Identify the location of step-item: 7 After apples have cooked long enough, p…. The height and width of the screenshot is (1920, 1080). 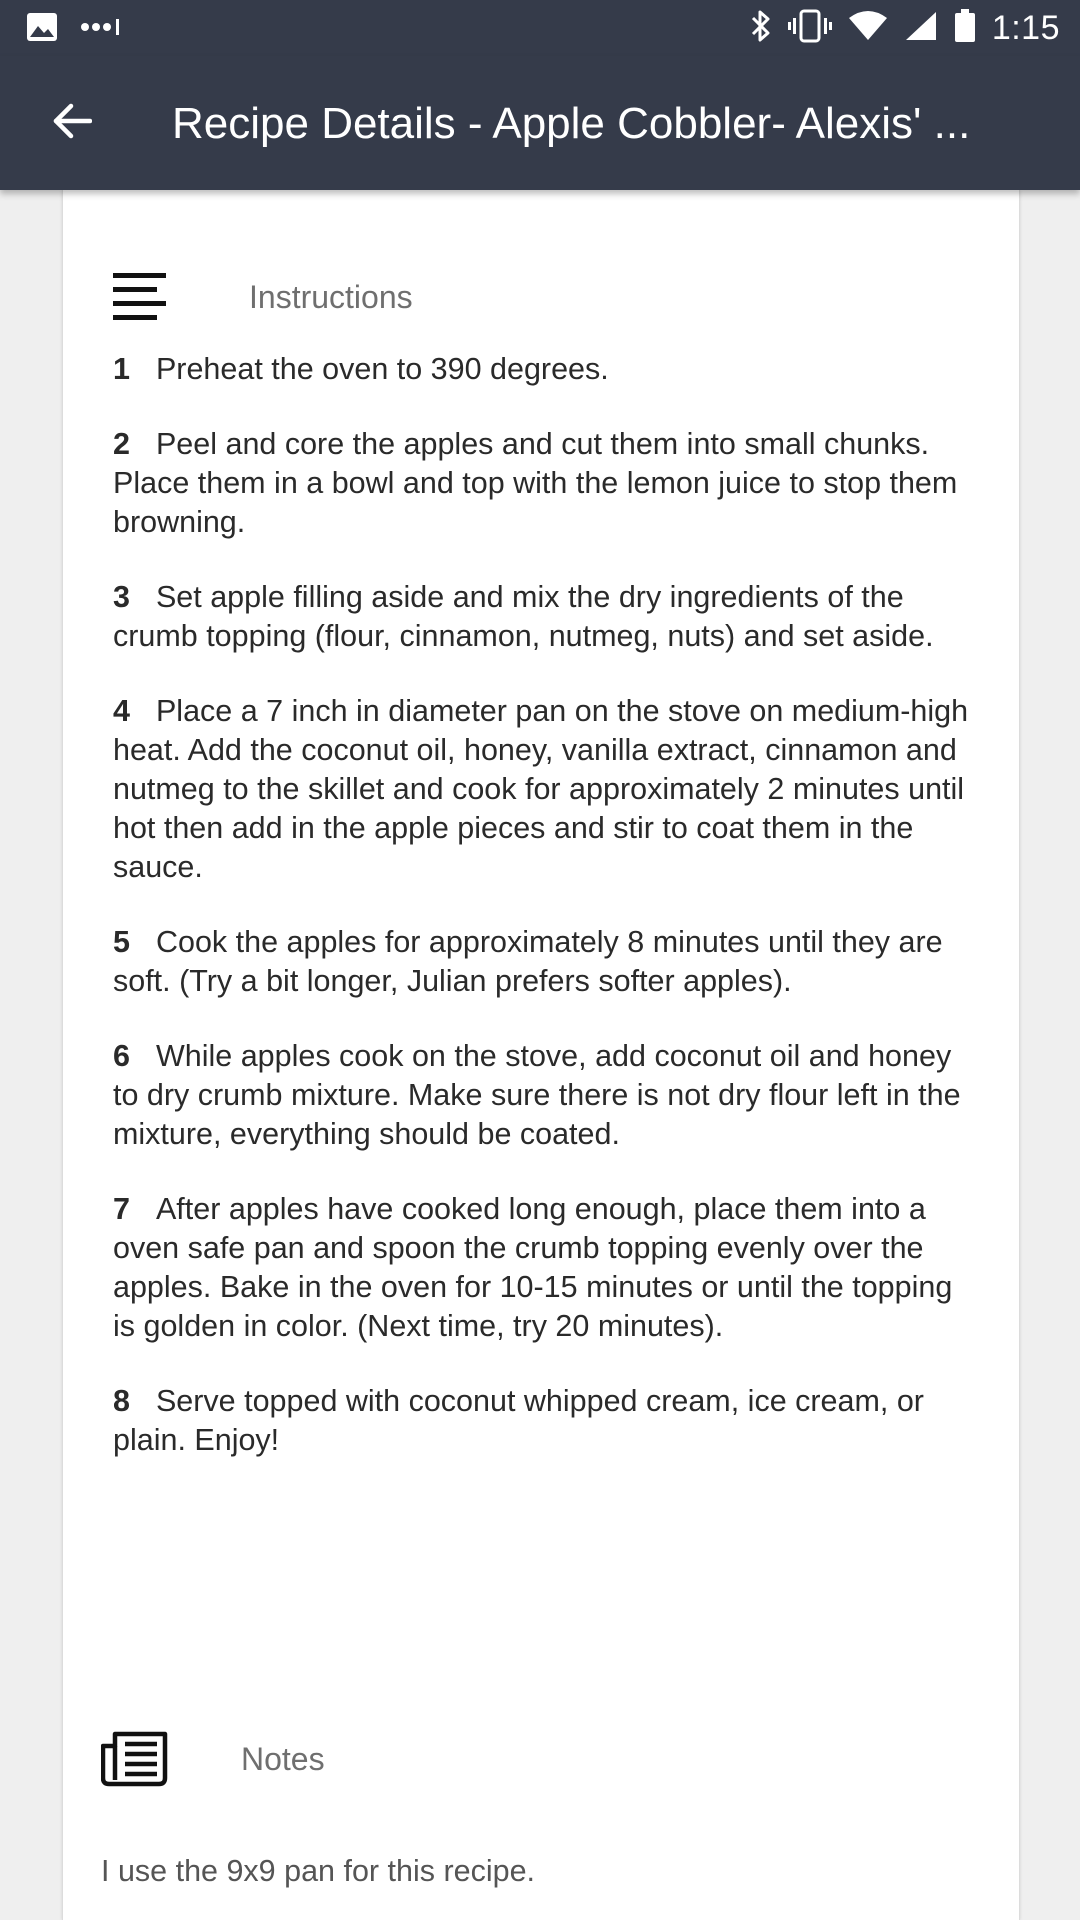
(543, 1268).